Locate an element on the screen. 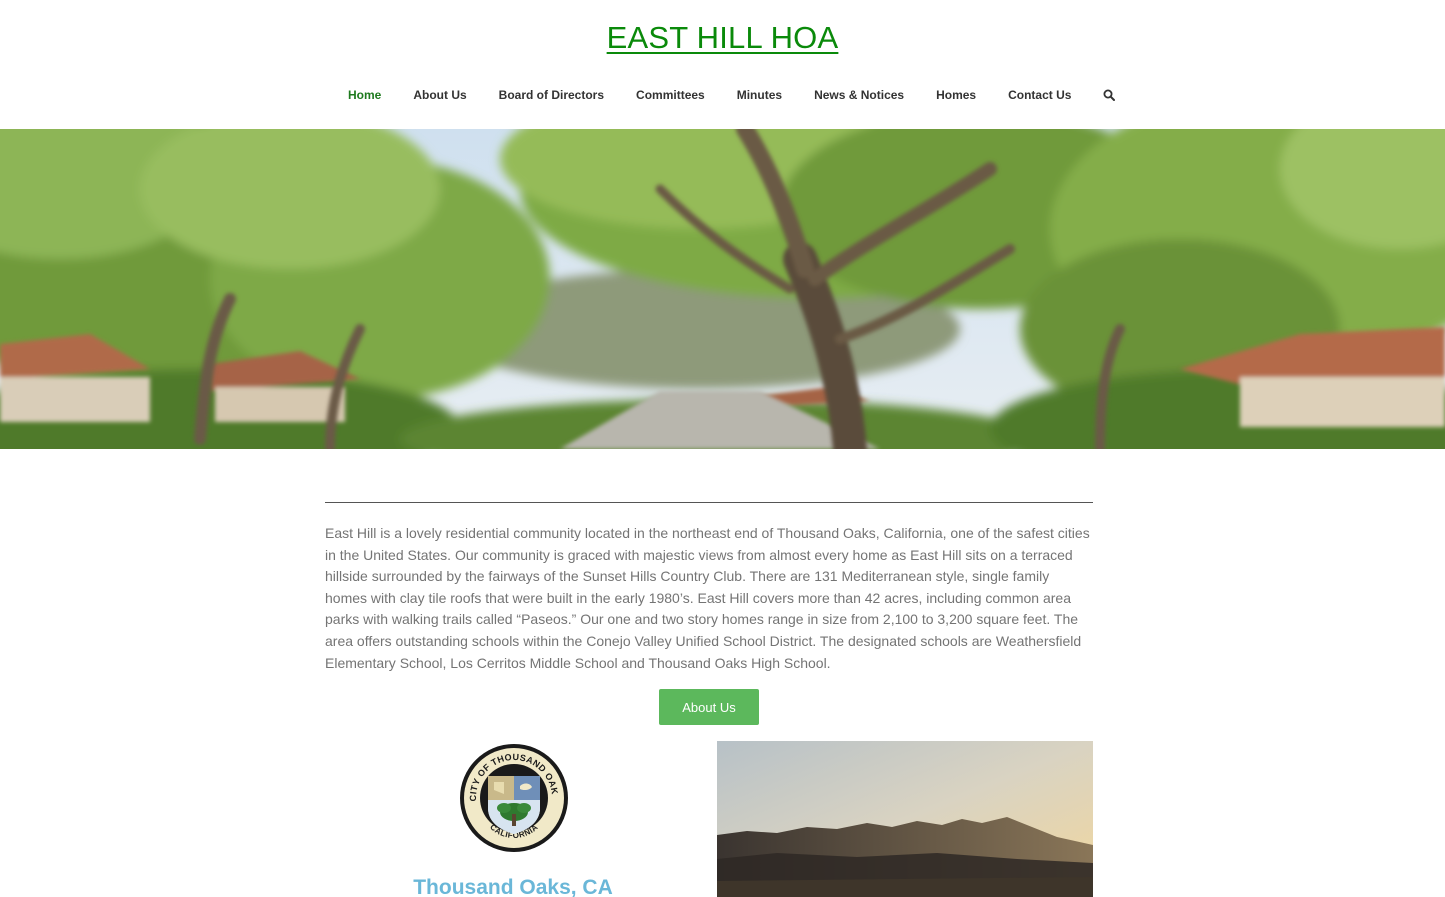  nav-item-about-us: About Us is located at coordinates (439, 95).